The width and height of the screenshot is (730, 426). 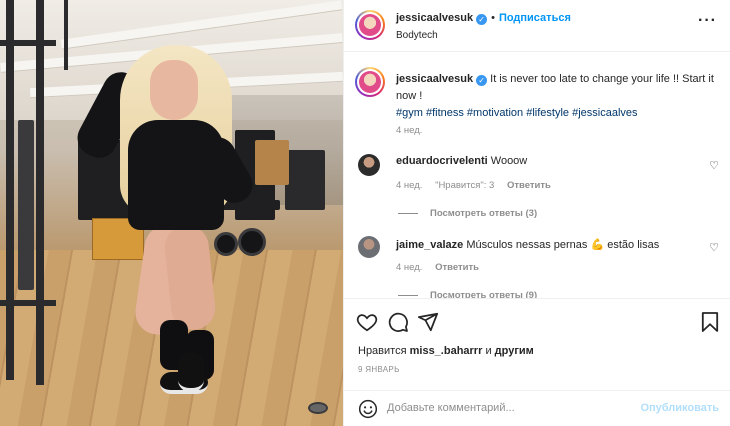 What do you see at coordinates (428, 322) in the screenshot?
I see `share-icon` at bounding box center [428, 322].